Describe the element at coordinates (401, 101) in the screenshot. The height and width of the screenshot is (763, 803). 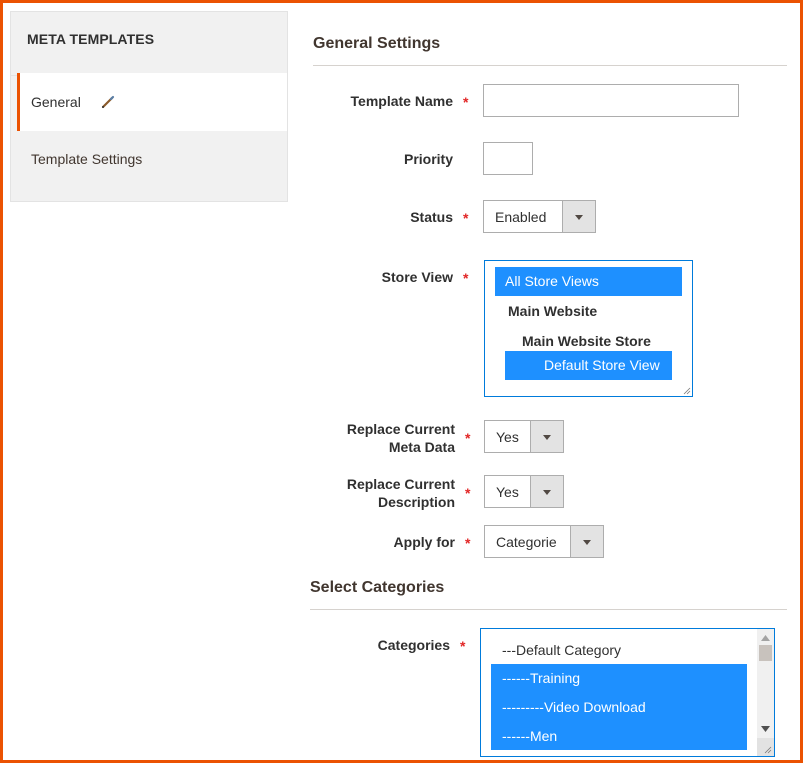
I see `template-name-label: Template Name` at that location.